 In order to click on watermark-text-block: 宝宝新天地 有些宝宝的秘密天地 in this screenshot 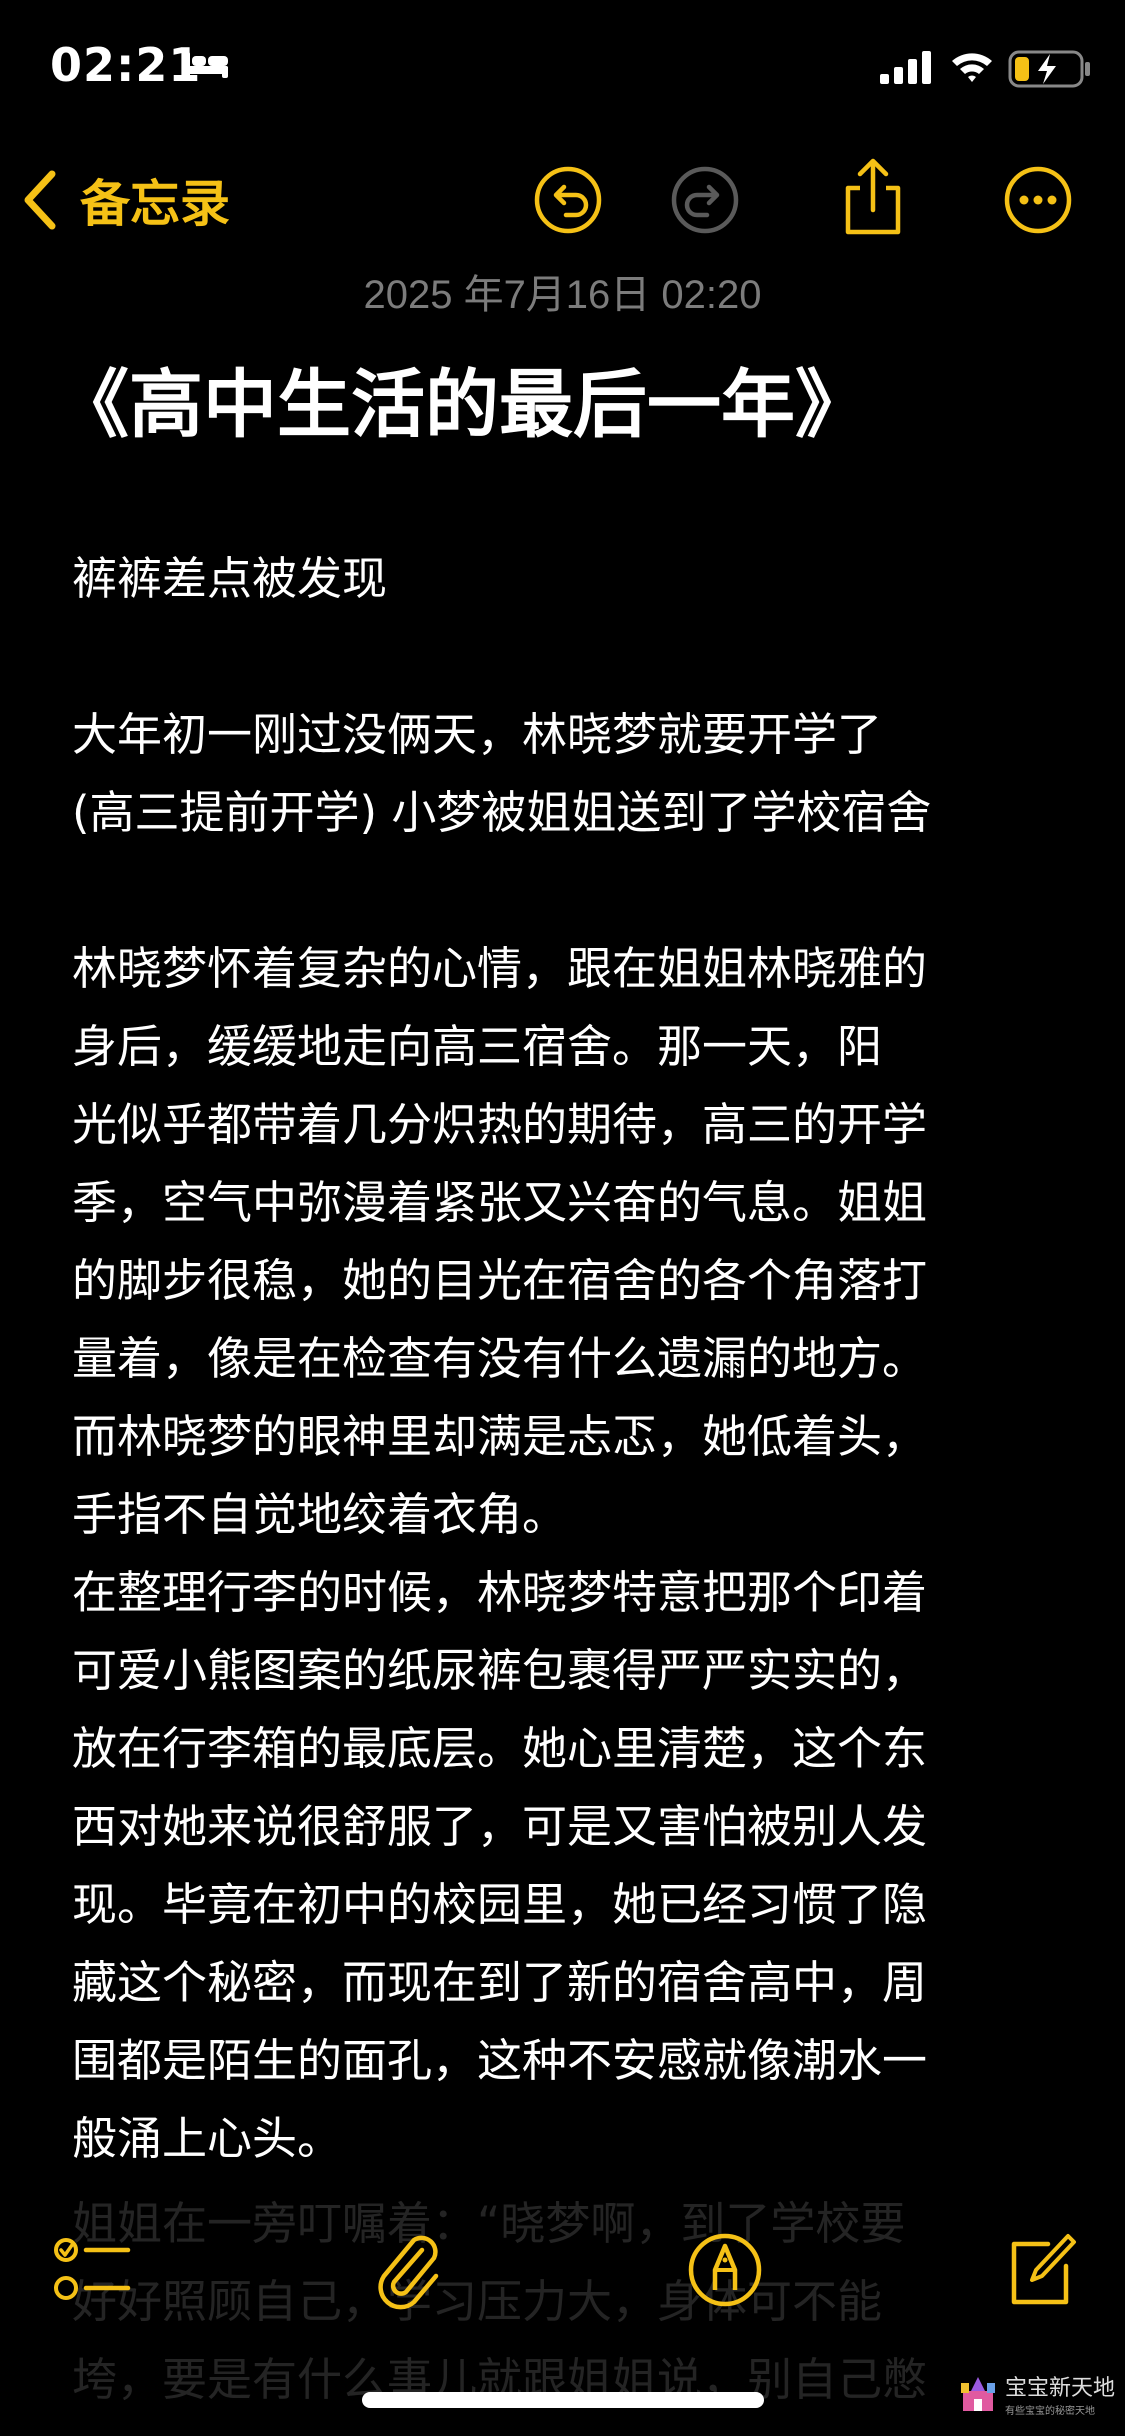, I will do `click(1060, 2393)`.